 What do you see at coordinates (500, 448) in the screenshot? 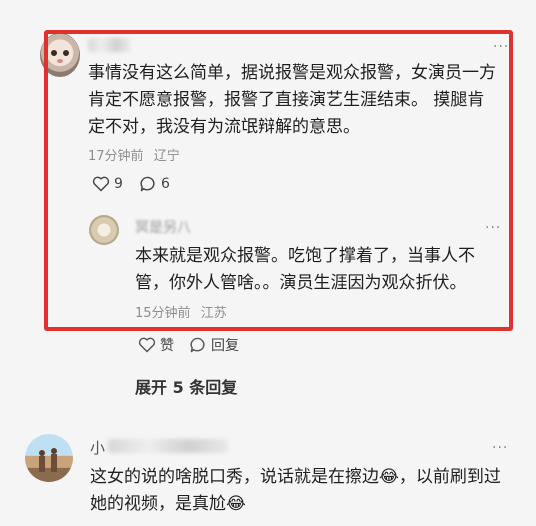
I see `comment2-more-options-icon: ···` at bounding box center [500, 448].